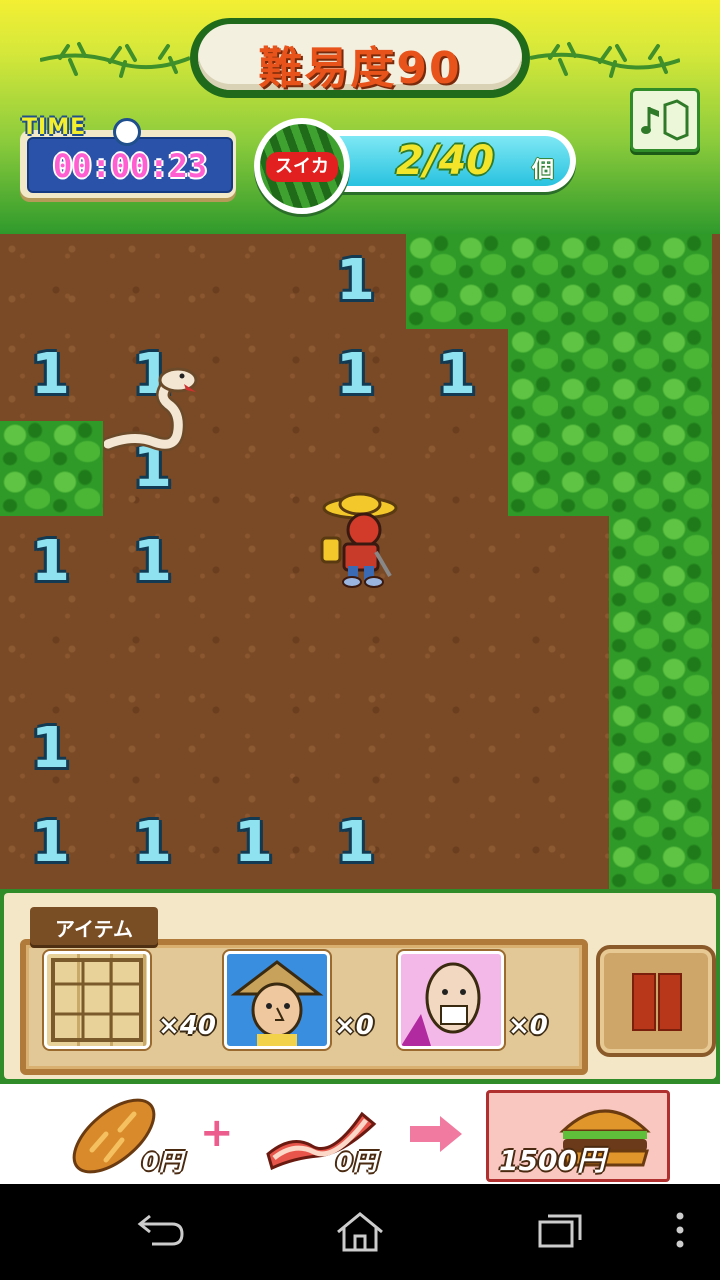  What do you see at coordinates (356, 1162) in the screenshot?
I see `bacon-price: 0円` at bounding box center [356, 1162].